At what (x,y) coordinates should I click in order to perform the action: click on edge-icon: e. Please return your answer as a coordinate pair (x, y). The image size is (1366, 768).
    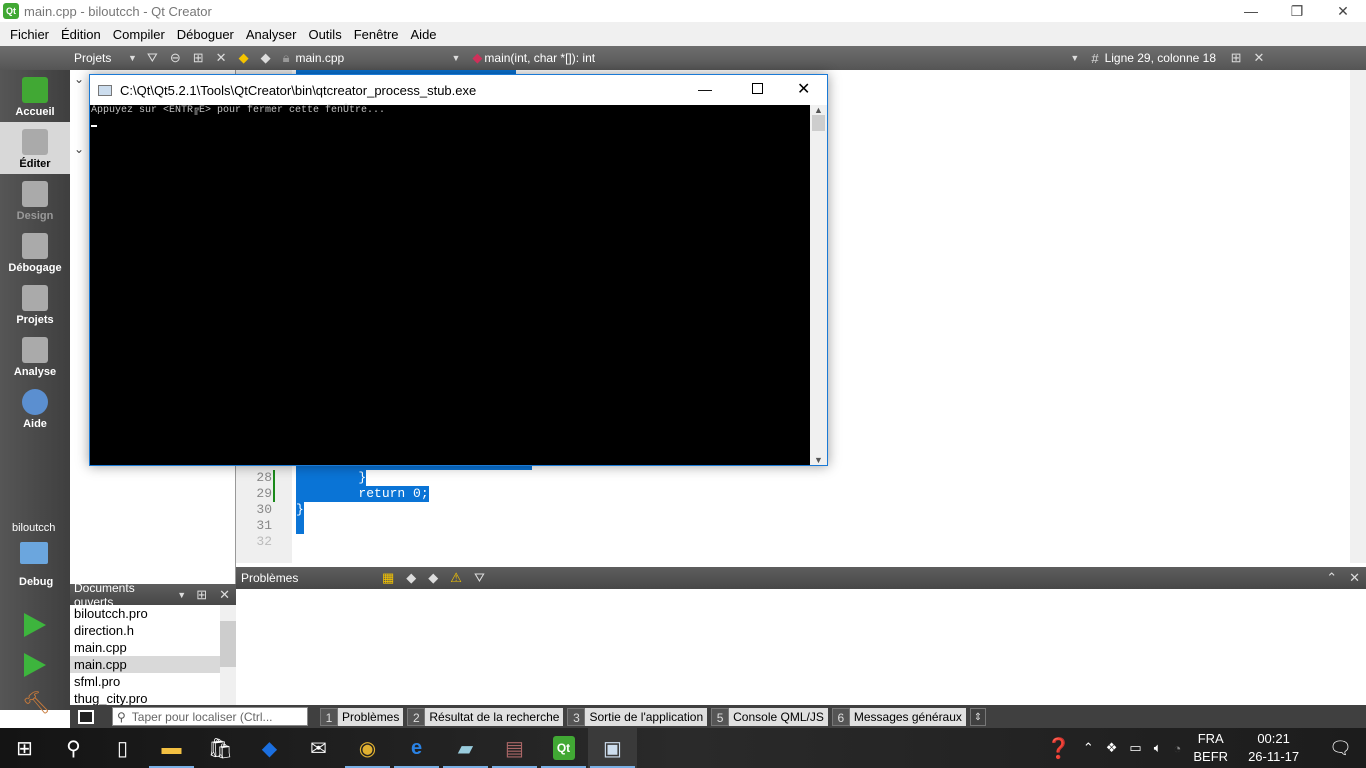
    Looking at the image, I should click on (416, 748).